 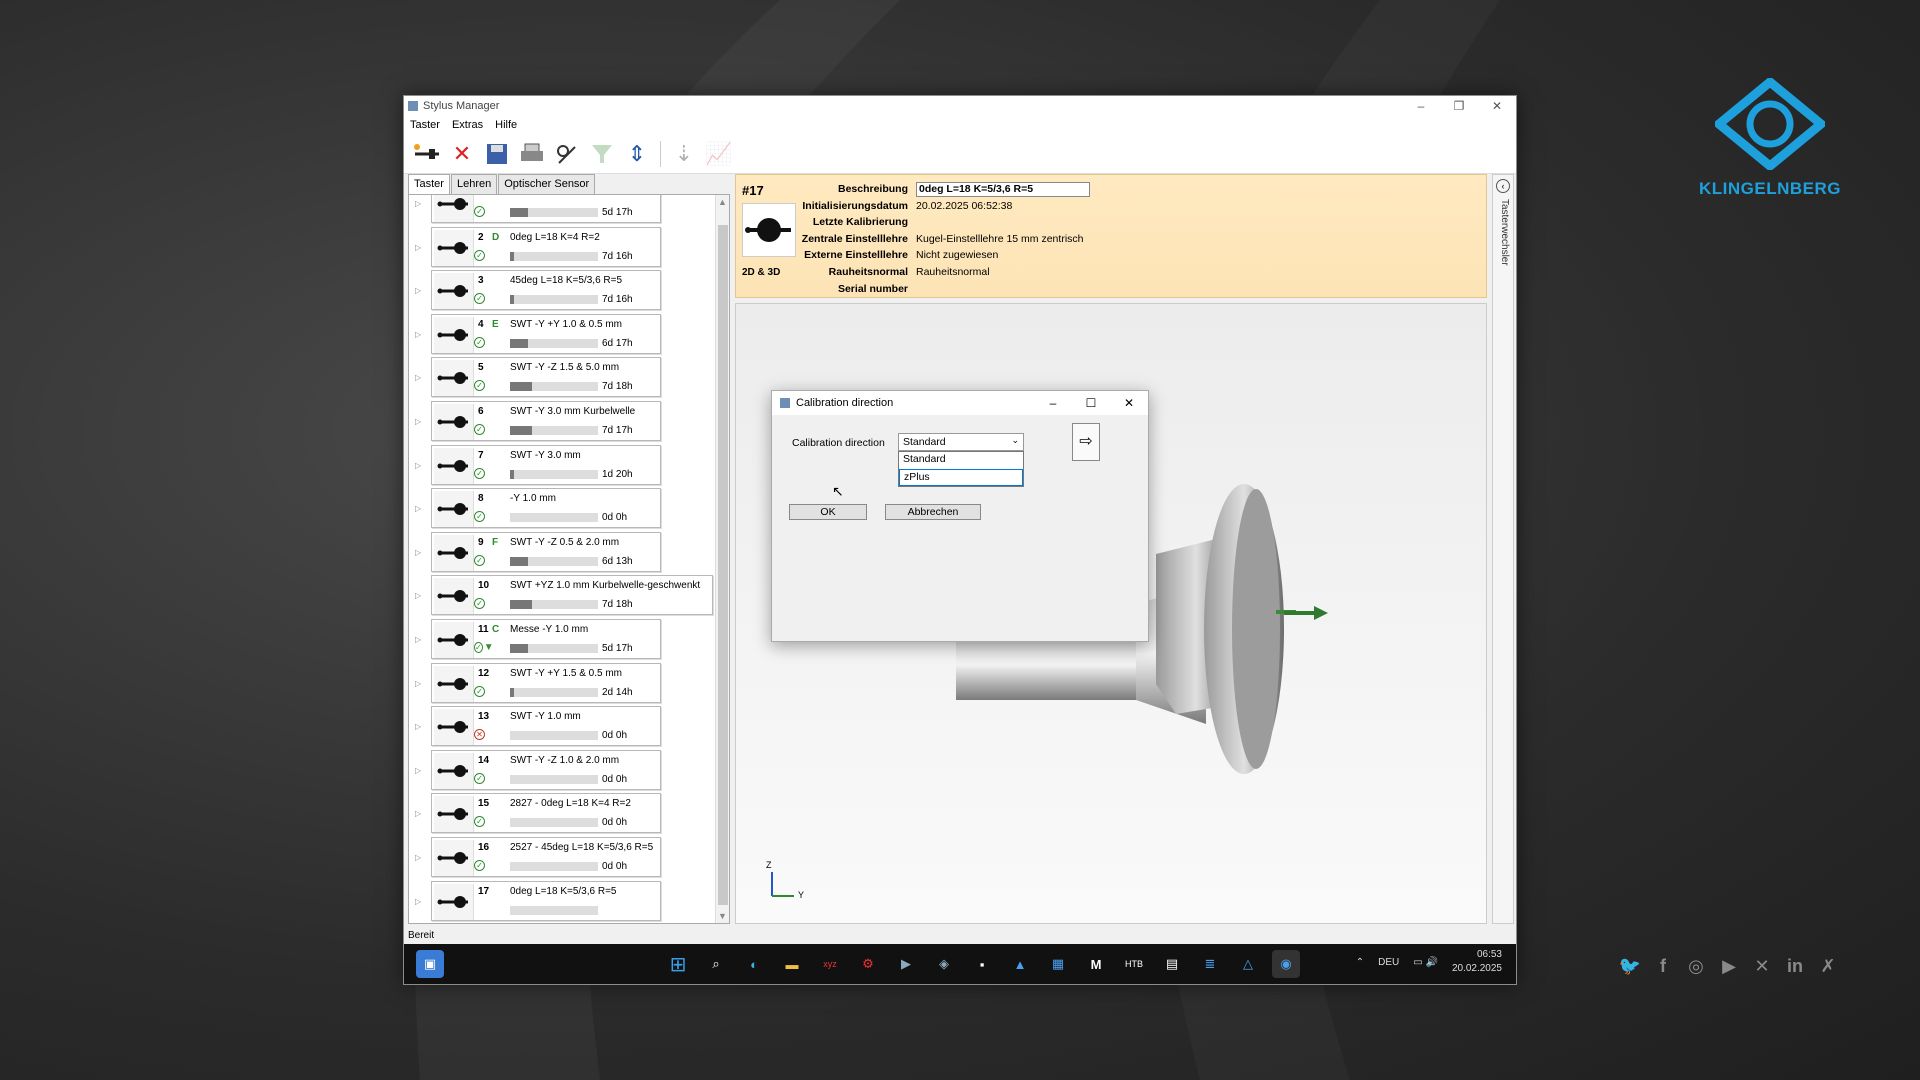 I want to click on stylus-card: 13 ✕ SWT -Y 1.0 mm 0d 0h, so click(x=546, y=726).